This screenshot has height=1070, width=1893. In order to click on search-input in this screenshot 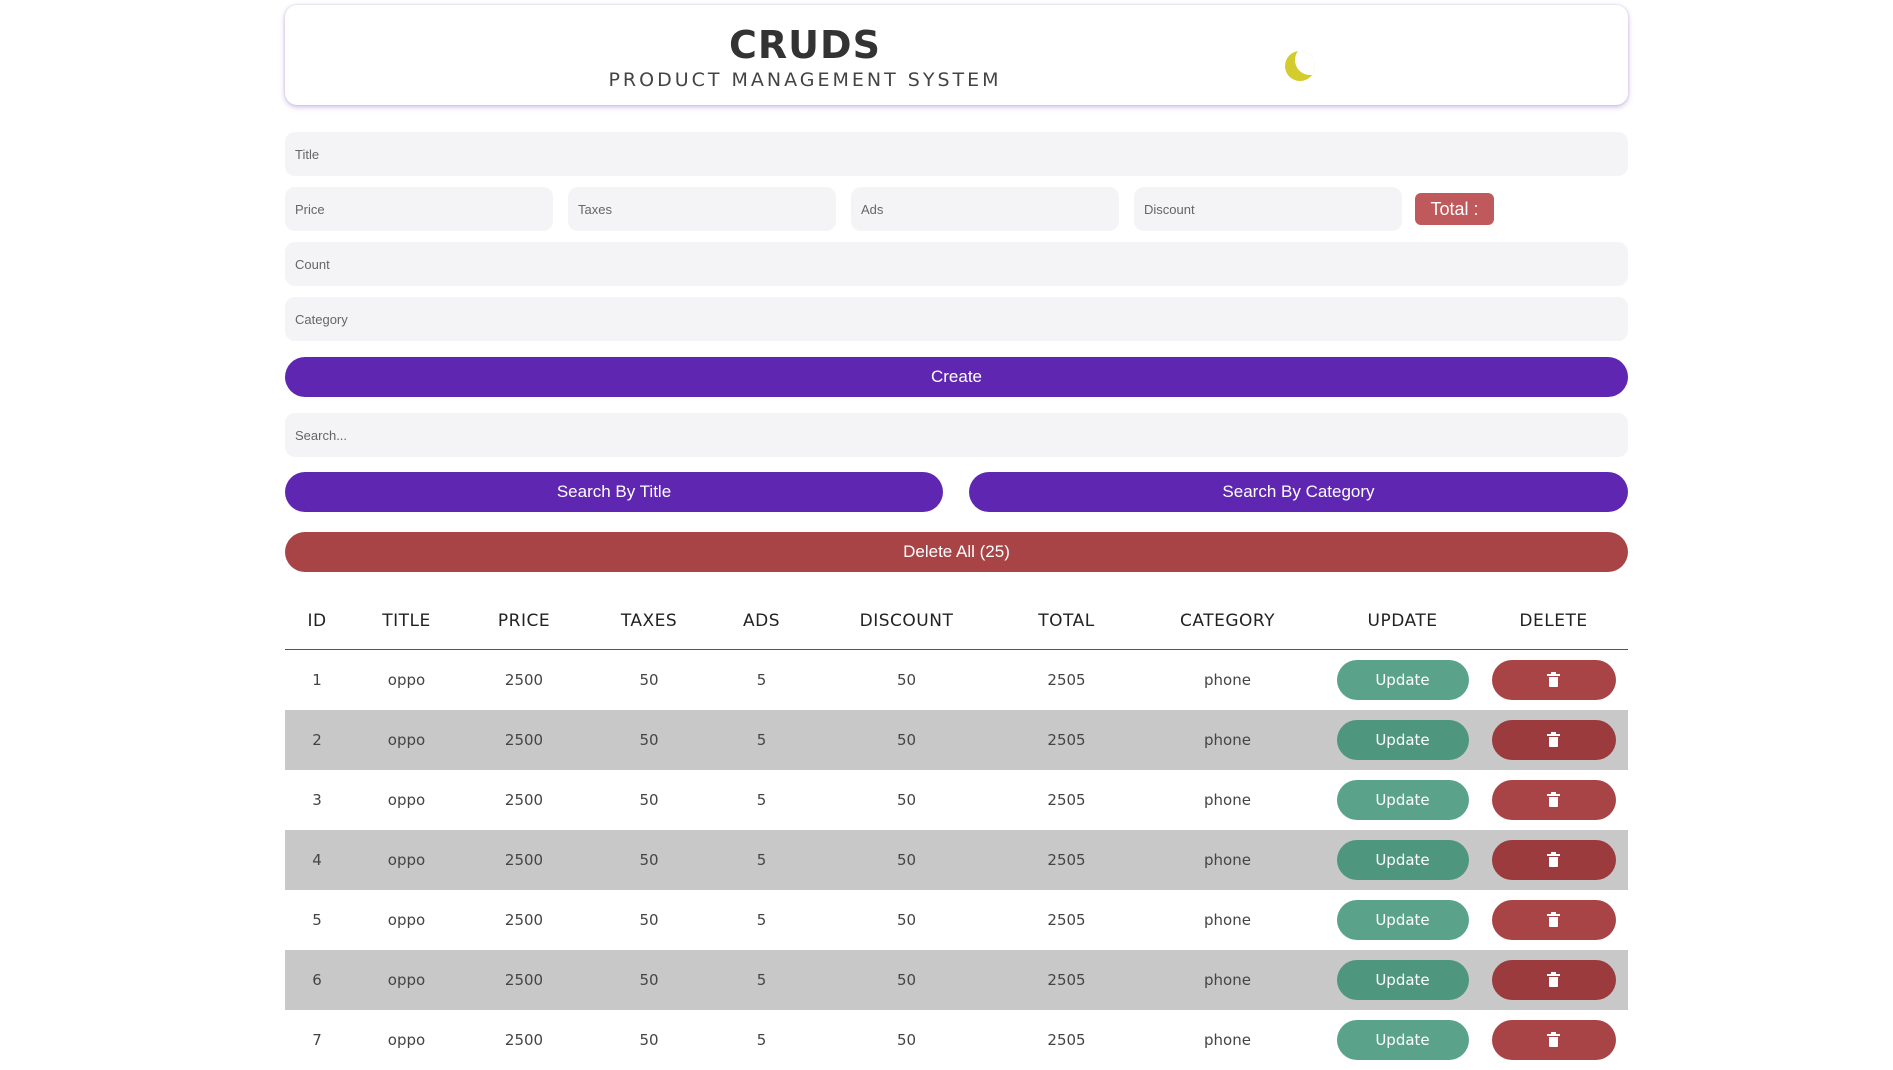, I will do `click(956, 435)`.